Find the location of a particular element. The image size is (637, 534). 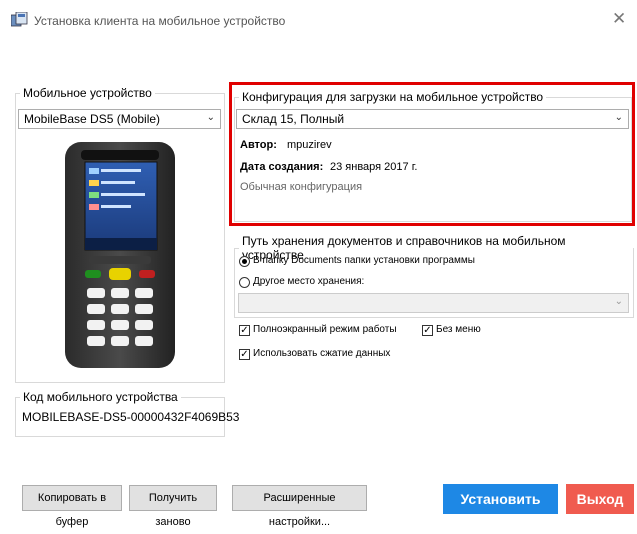

refresh-button: Получить заново is located at coordinates (173, 506).